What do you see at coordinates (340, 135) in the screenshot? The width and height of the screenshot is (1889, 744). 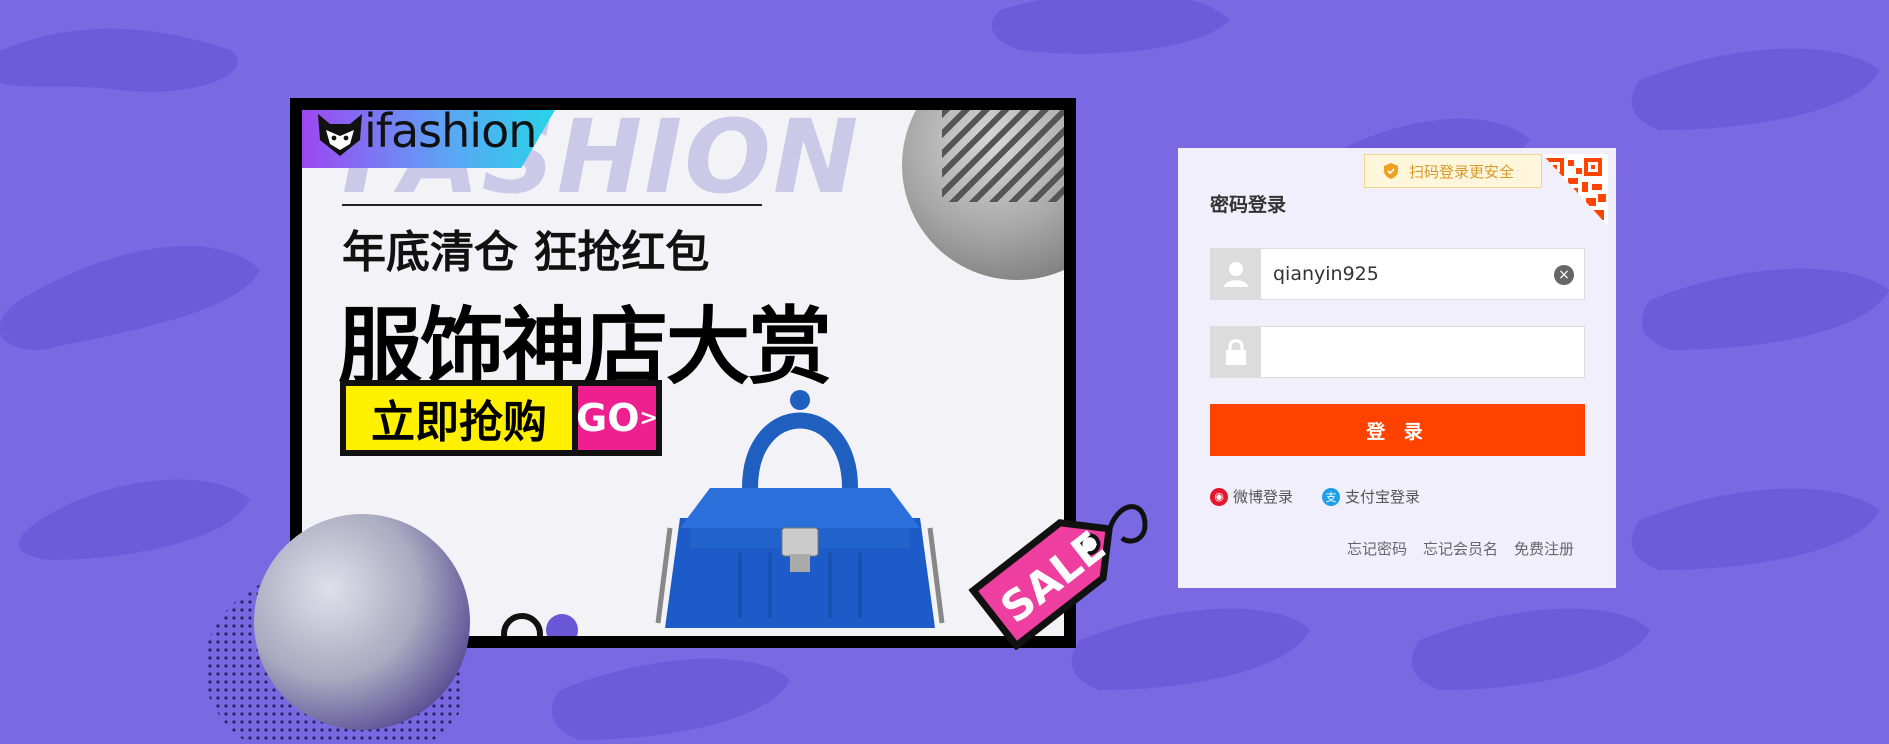 I see `fox-logo-icon` at bounding box center [340, 135].